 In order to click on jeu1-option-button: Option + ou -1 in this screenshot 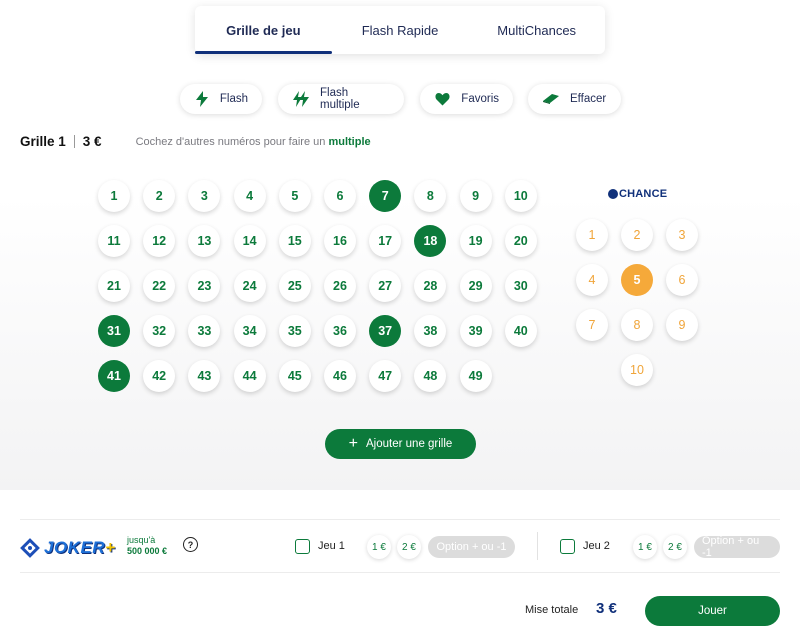, I will do `click(471, 547)`.